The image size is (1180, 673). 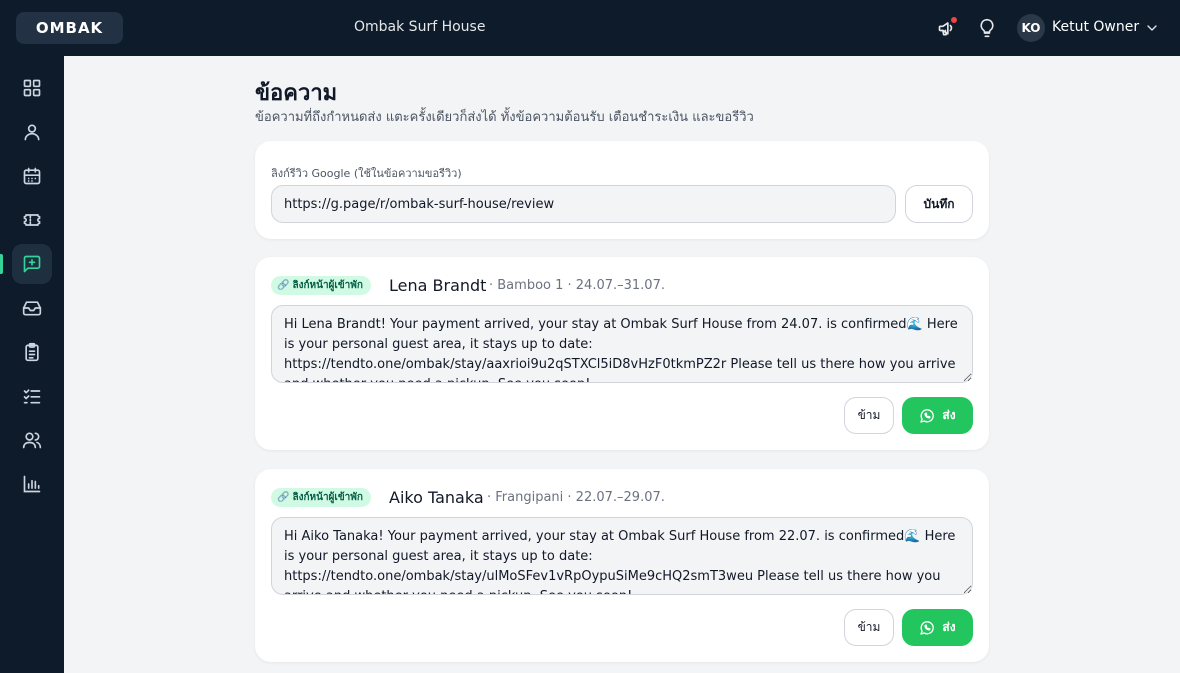 I want to click on sidebar-item-messages, so click(x=32, y=264).